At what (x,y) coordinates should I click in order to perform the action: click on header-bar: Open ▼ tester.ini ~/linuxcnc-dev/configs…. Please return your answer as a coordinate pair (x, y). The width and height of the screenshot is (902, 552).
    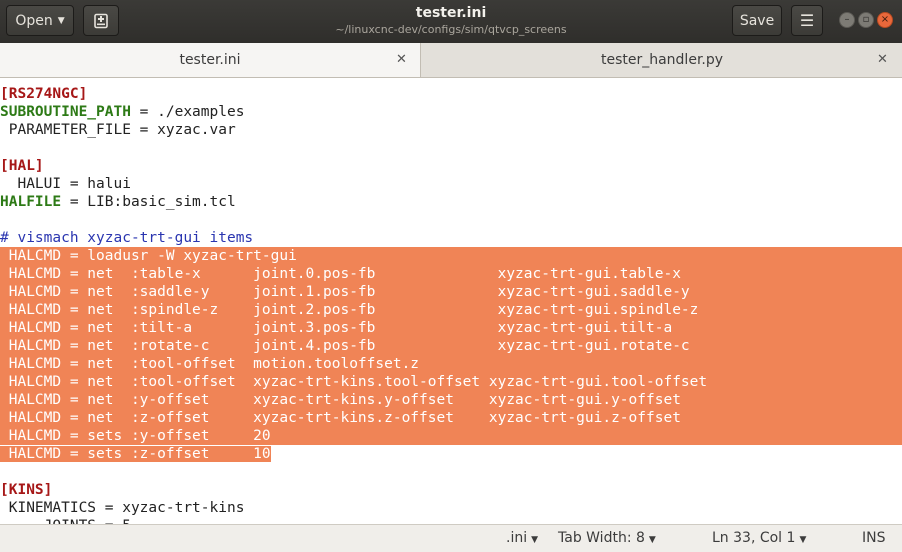
    Looking at the image, I should click on (451, 21).